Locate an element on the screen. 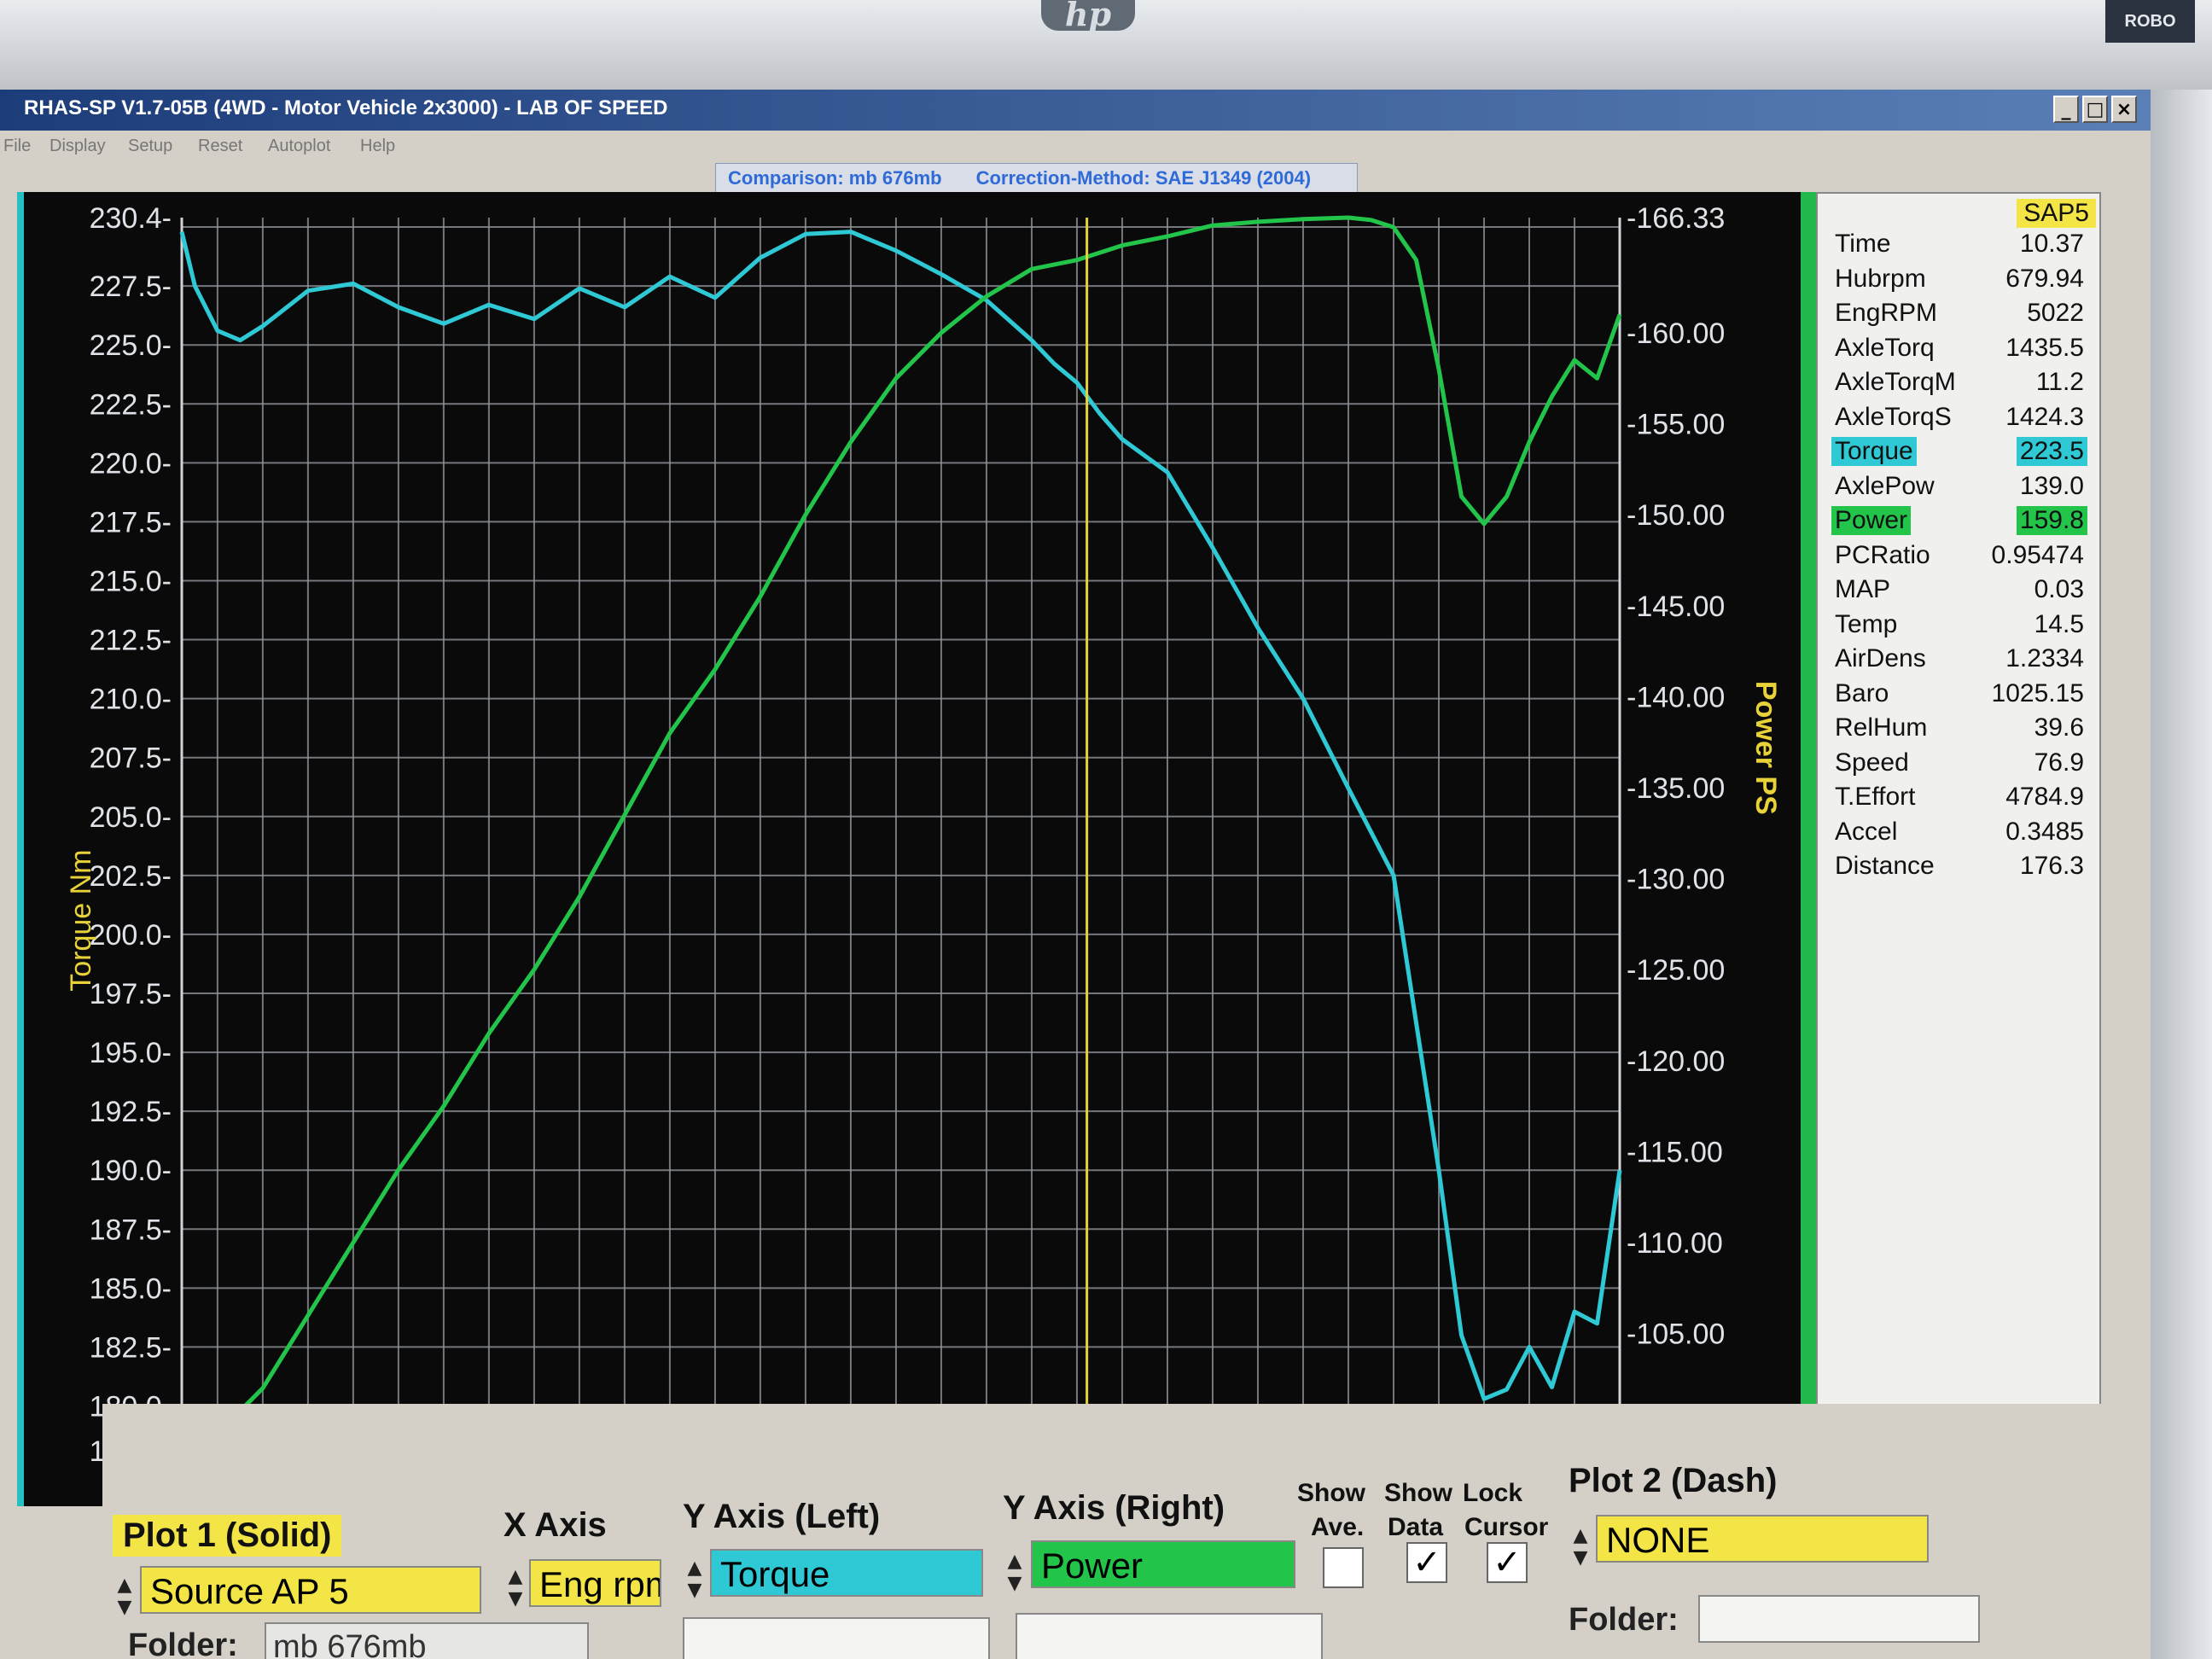 The image size is (2212, 1659). data-row-label: Accel is located at coordinates (1866, 831).